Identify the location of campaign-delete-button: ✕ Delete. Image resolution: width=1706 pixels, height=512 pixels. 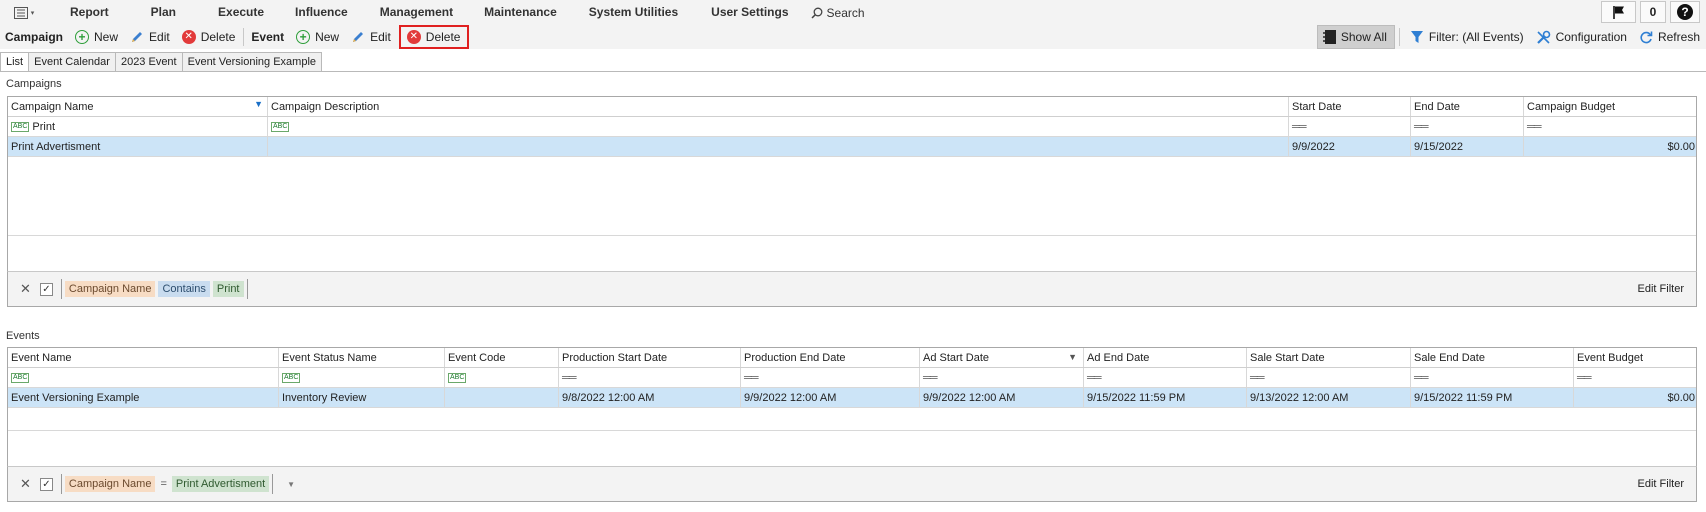
(209, 37).